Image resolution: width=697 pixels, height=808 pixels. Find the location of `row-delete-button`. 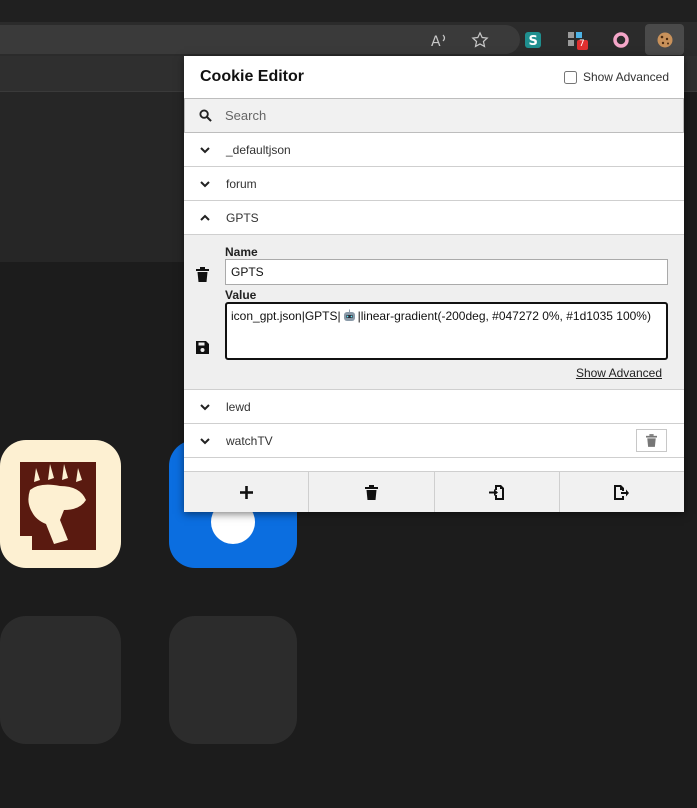

row-delete-button is located at coordinates (651, 440).